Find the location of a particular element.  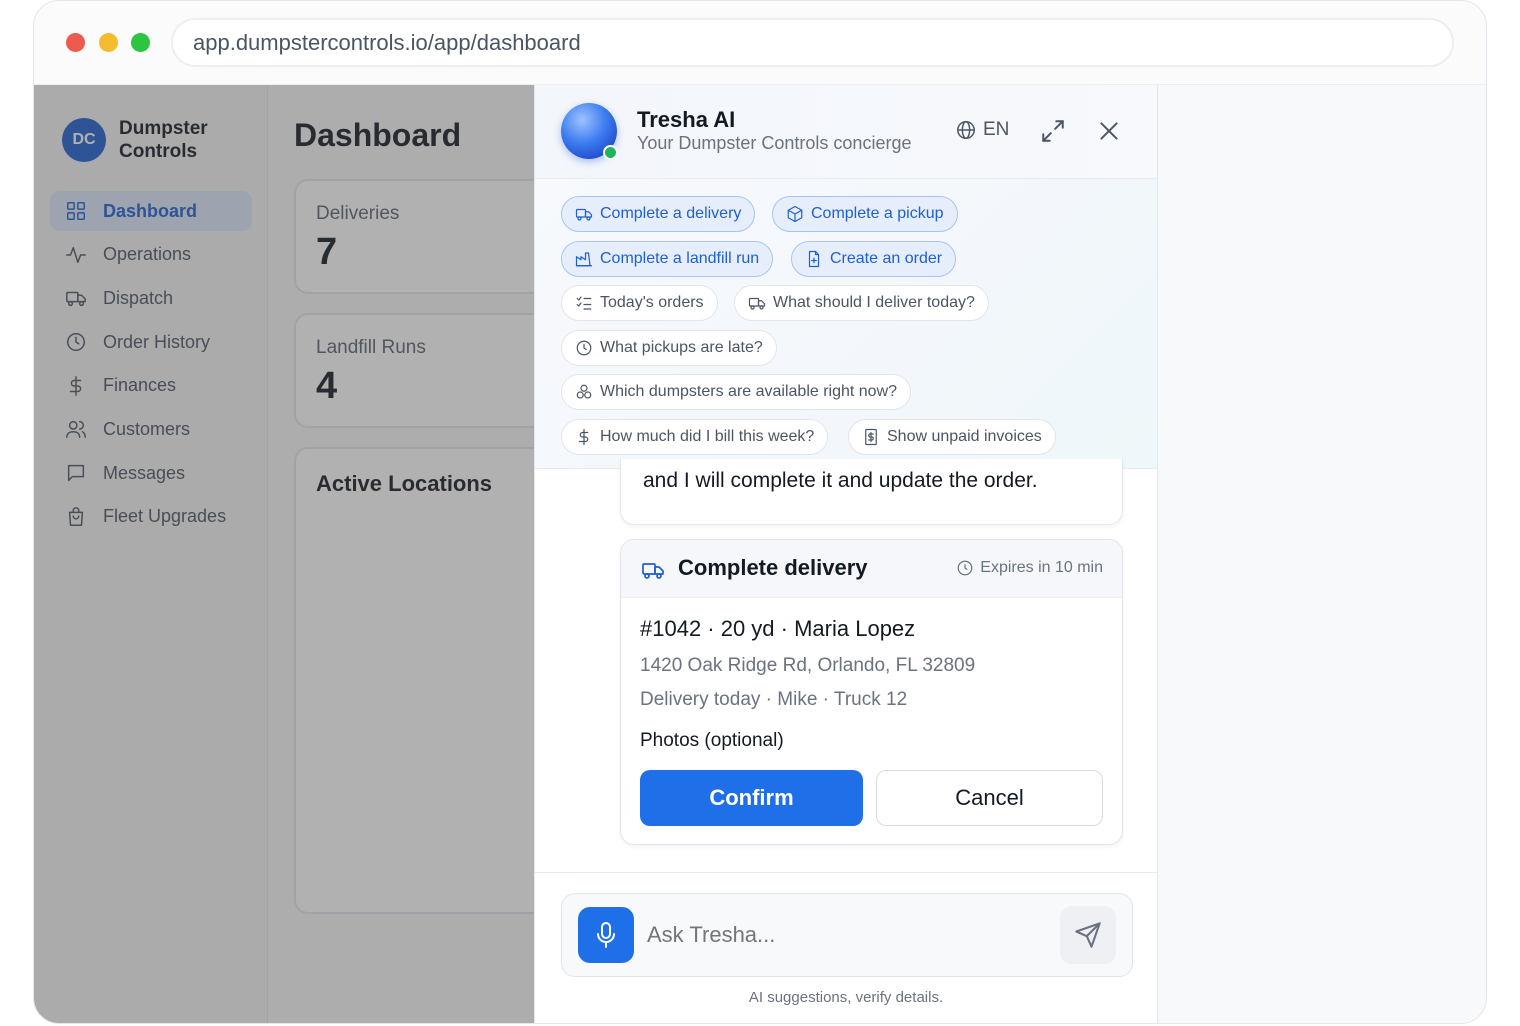

chip-complete-pickup: Complete a pickup is located at coordinates (865, 214).